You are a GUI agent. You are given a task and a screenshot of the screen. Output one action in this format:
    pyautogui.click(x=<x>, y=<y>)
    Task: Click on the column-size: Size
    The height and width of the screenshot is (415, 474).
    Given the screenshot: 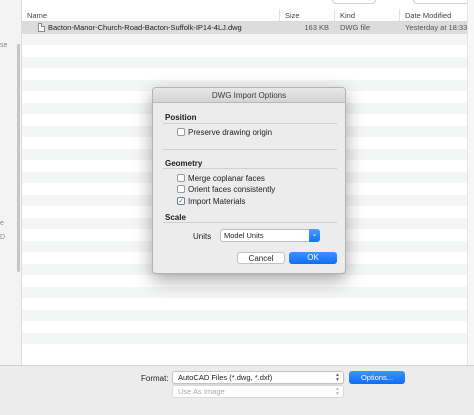 What is the action you would take?
    pyautogui.click(x=307, y=15)
    